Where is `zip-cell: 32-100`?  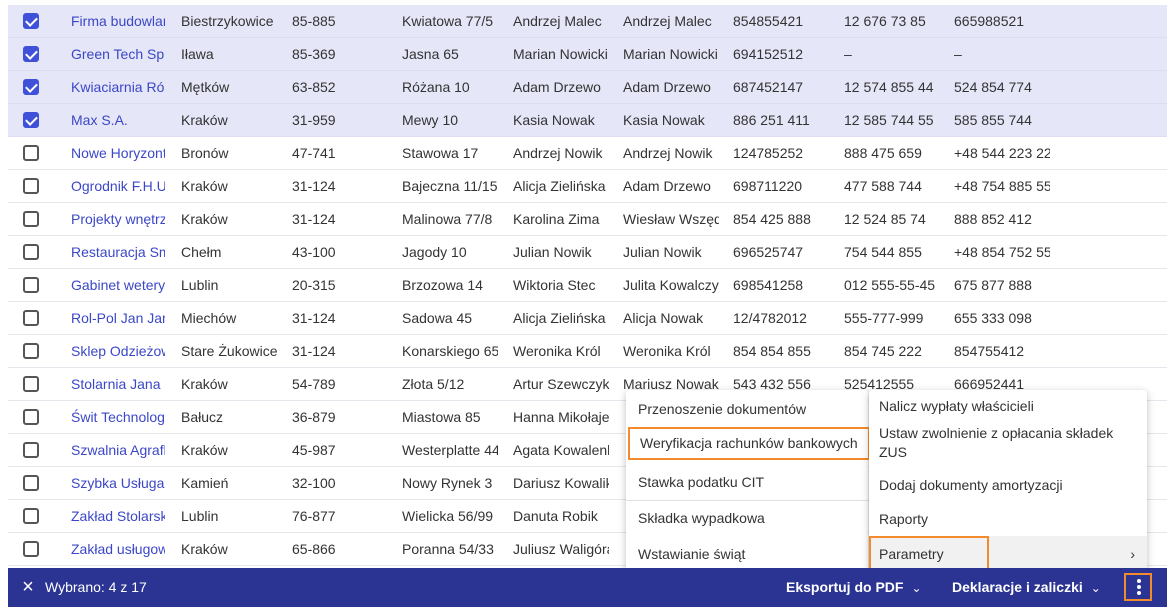 zip-cell: 32-100 is located at coordinates (314, 483).